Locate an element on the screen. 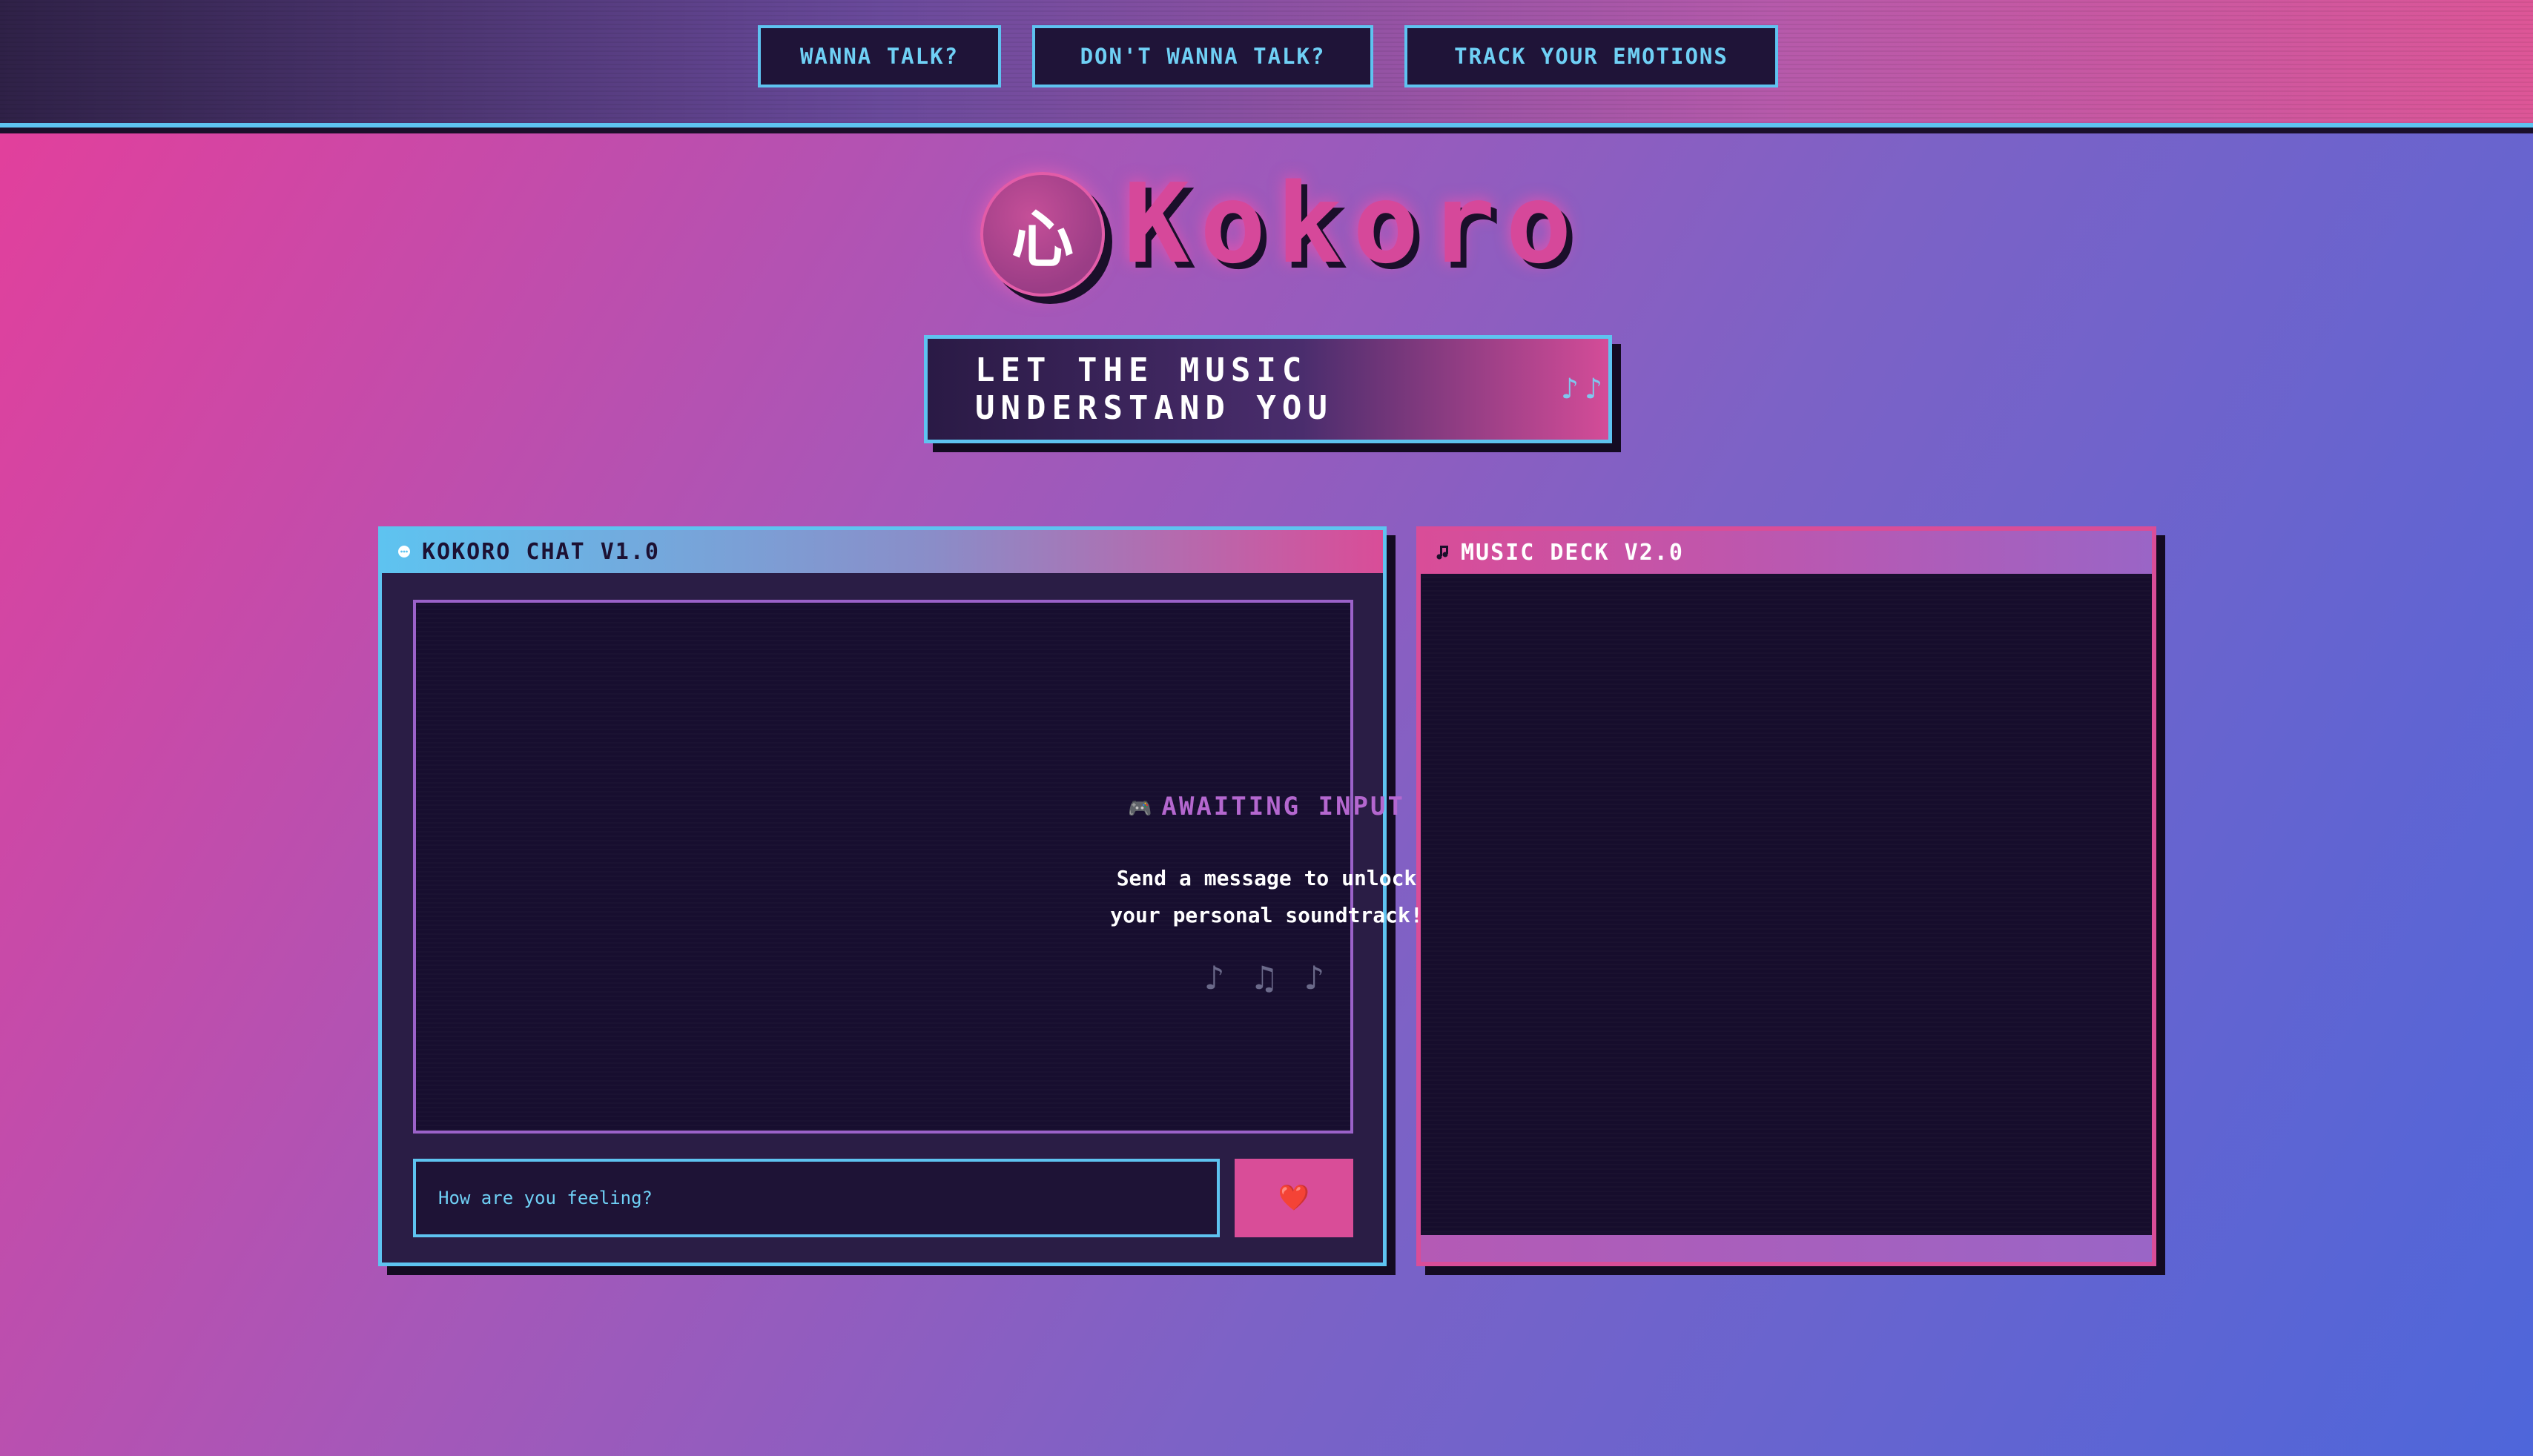 This screenshot has width=2533, height=1456. logo-badge: 心 is located at coordinates (1042, 235).